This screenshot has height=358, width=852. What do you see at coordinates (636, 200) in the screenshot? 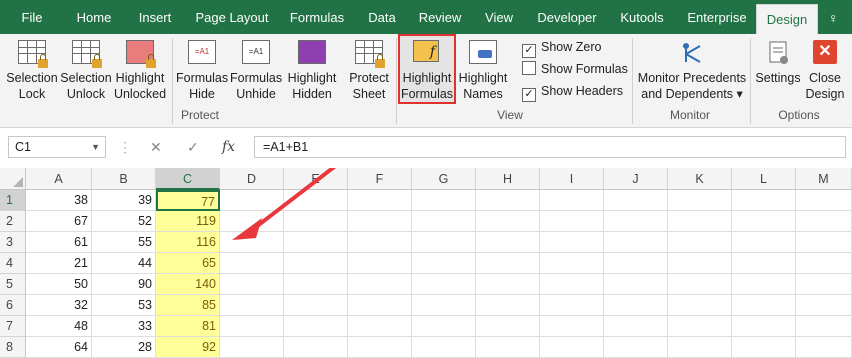
I see `cell-j1` at bounding box center [636, 200].